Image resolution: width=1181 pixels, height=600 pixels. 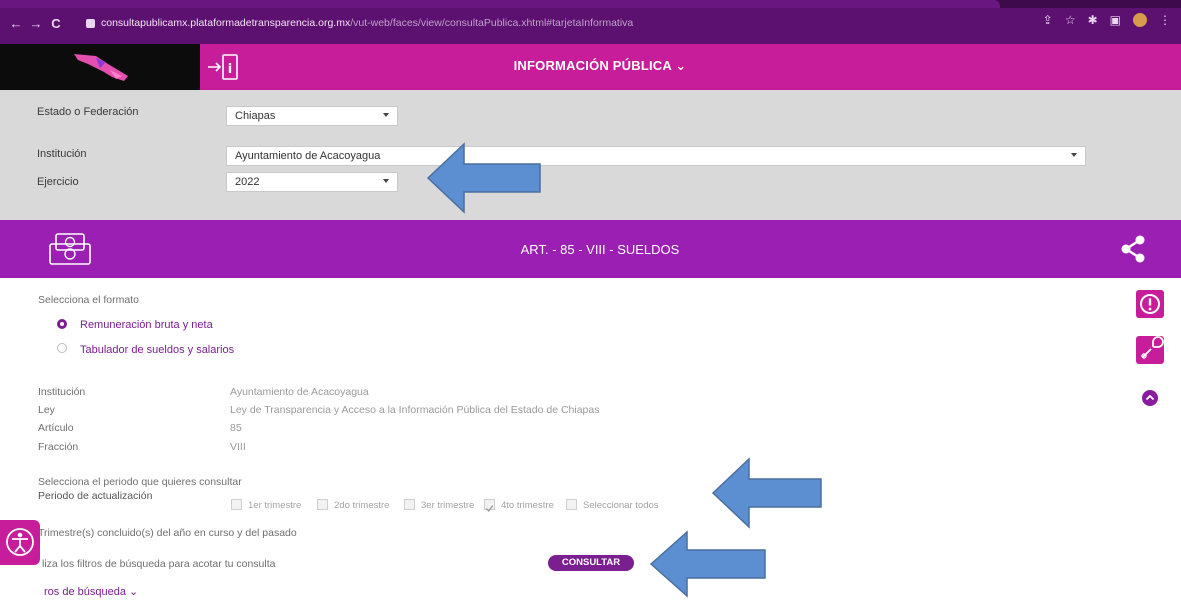 I want to click on tools-button, so click(x=1150, y=350).